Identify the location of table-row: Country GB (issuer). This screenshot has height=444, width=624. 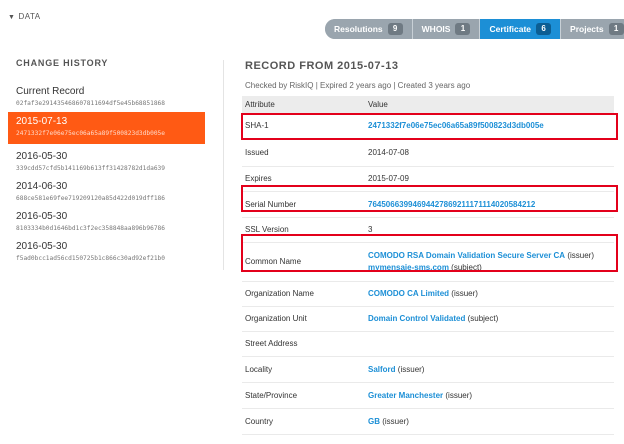
(428, 421).